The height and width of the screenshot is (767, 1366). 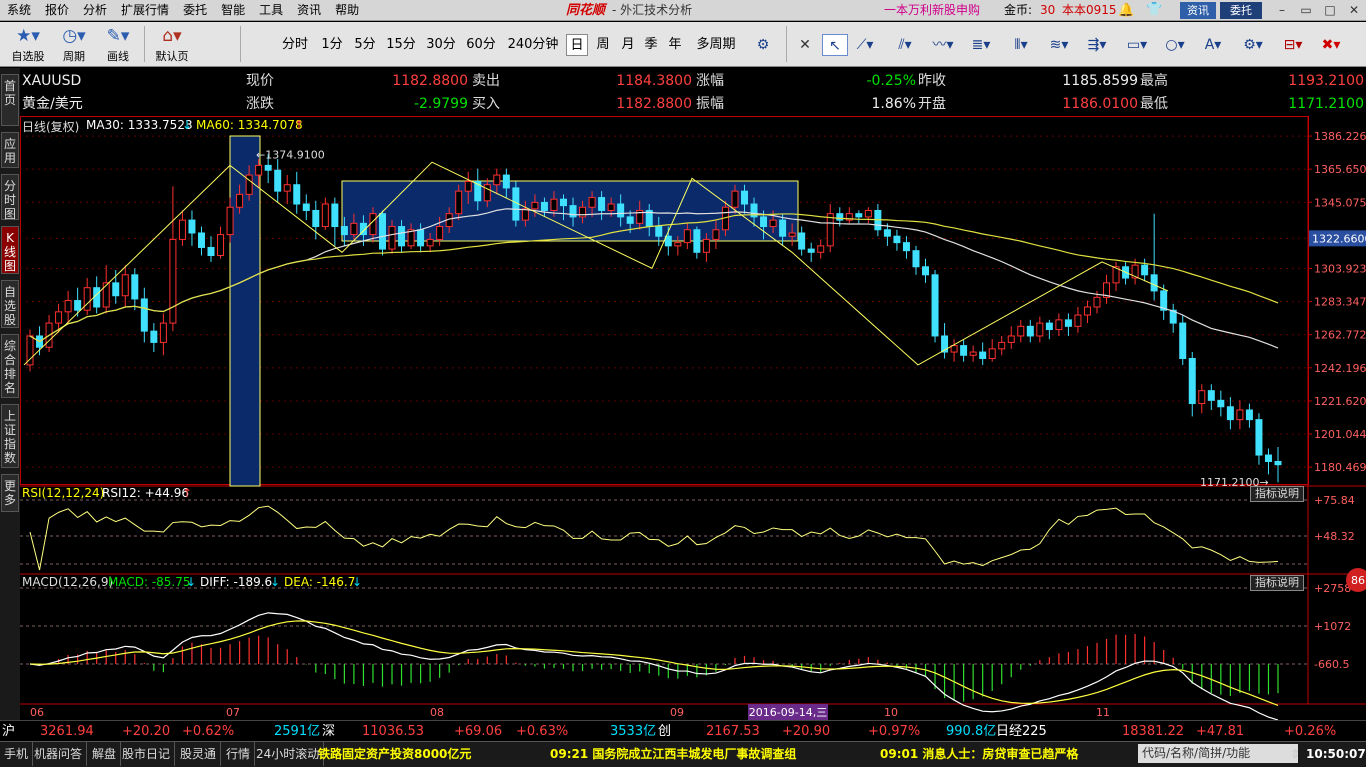 What do you see at coordinates (577, 45) in the screenshot?
I see `period-button: 日` at bounding box center [577, 45].